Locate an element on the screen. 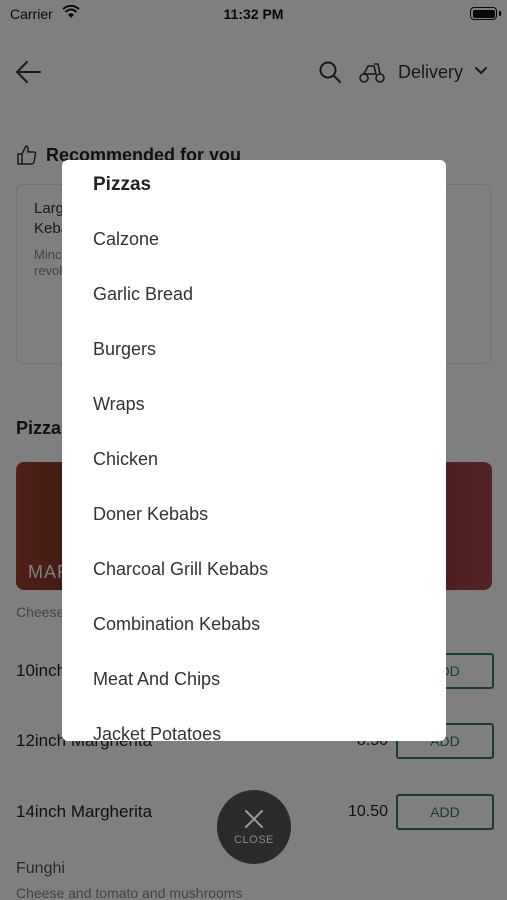 Image resolution: width=507 pixels, height=900 pixels. menu-item: Jacket Potatoes is located at coordinates (157, 732).